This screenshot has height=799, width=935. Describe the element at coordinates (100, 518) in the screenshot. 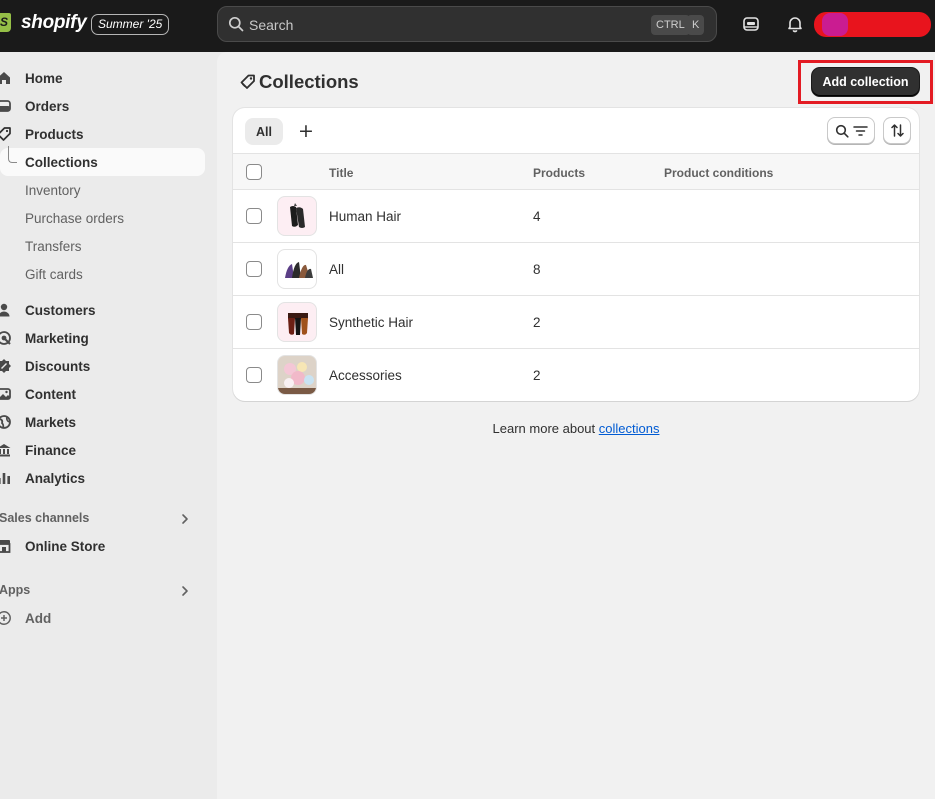

I see `sales-channels-section: Sales channels` at that location.